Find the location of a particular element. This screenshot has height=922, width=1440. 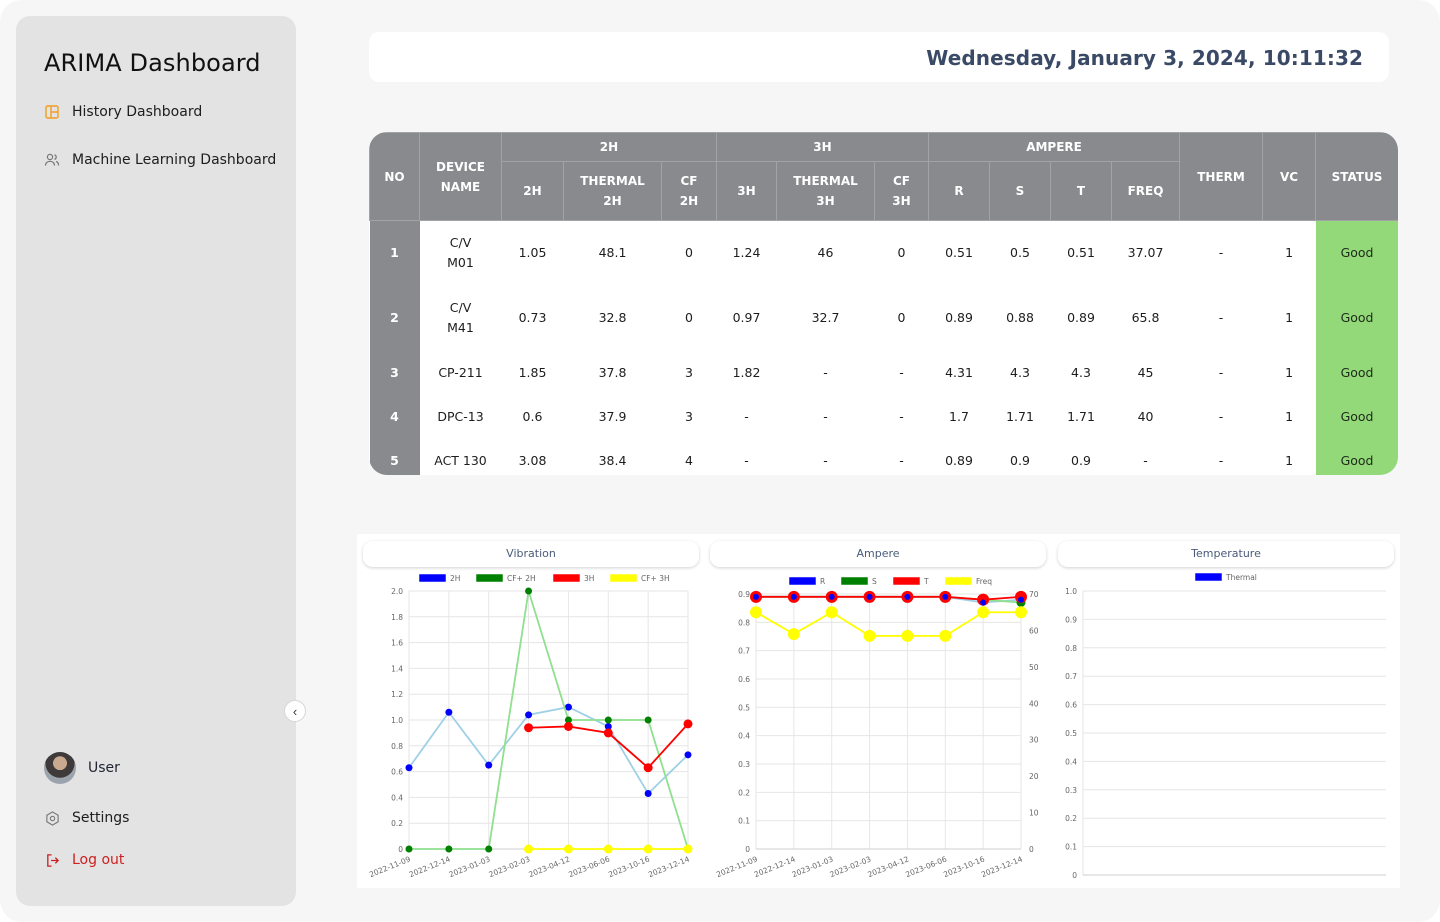

y-tick-label: 0.1 is located at coordinates (744, 821).